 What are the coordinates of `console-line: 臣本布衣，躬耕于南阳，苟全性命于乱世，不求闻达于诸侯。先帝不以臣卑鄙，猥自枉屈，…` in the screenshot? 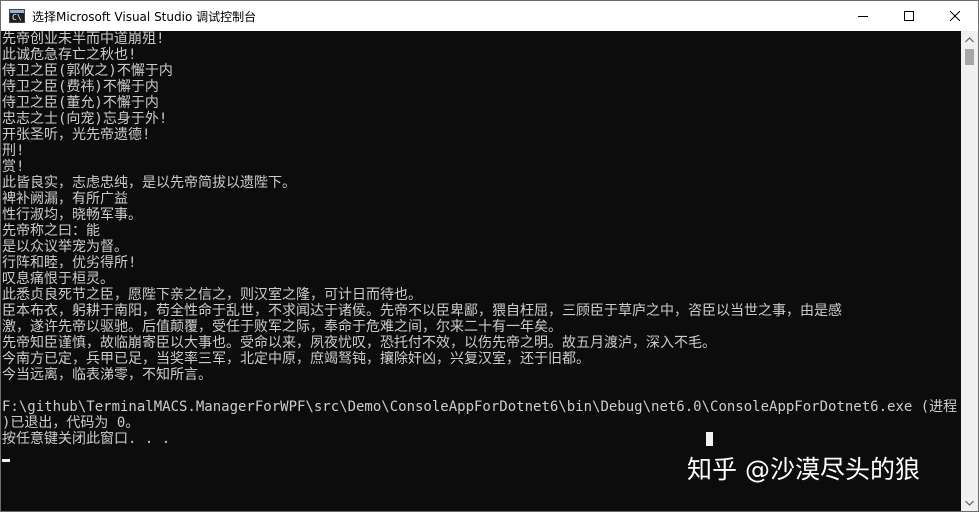 It's located at (422, 311).